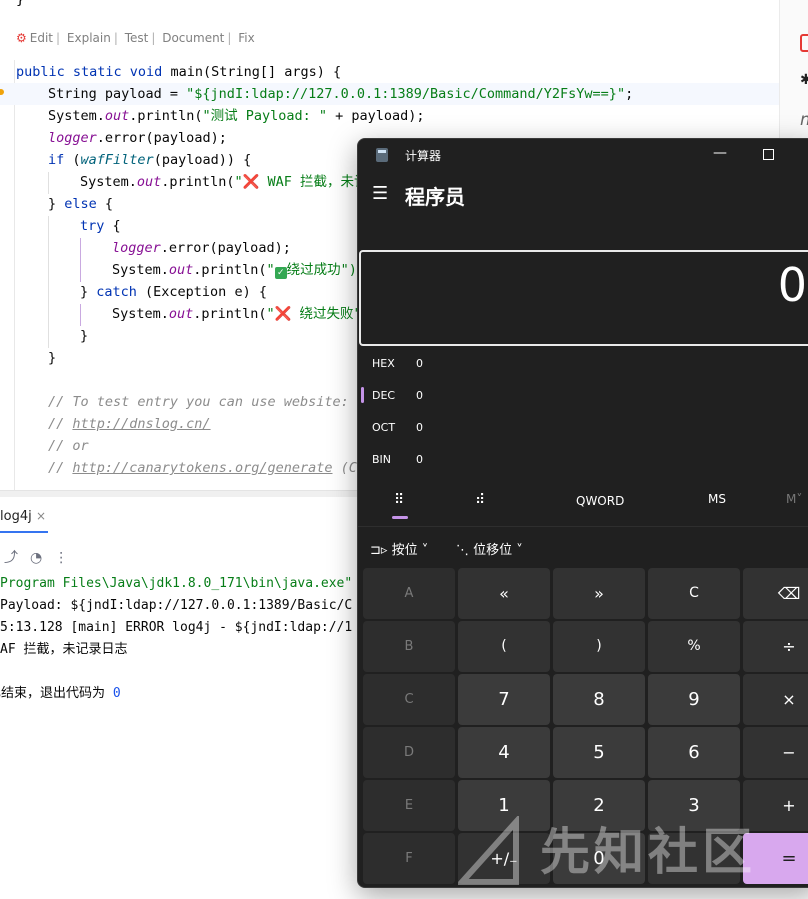  Describe the element at coordinates (16, 516) in the screenshot. I see `run-tab-log4j: log4j` at that location.